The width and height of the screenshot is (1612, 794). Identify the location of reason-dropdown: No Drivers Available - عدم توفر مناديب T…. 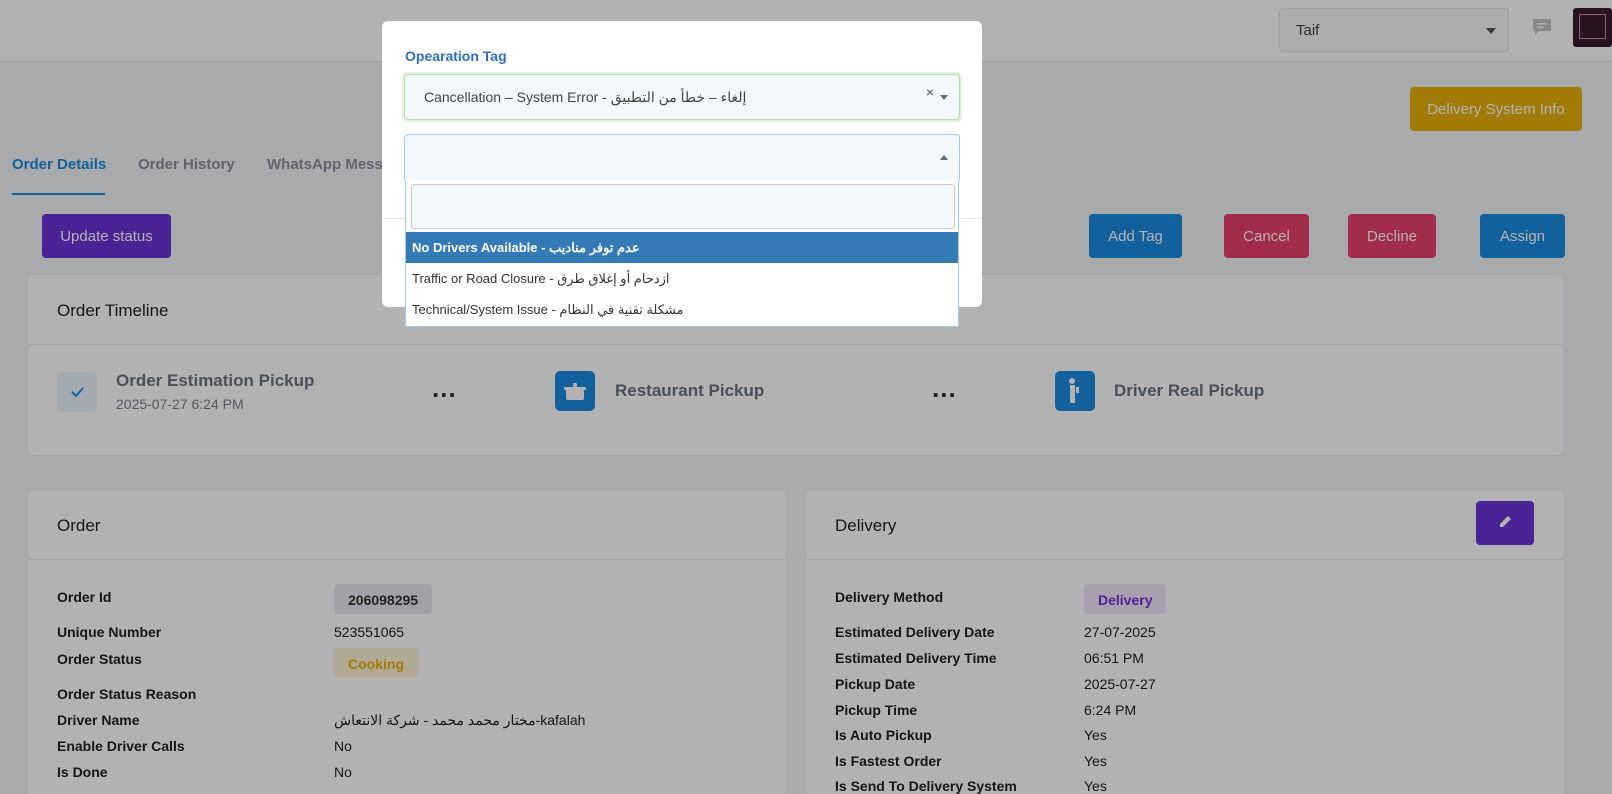
(682, 253).